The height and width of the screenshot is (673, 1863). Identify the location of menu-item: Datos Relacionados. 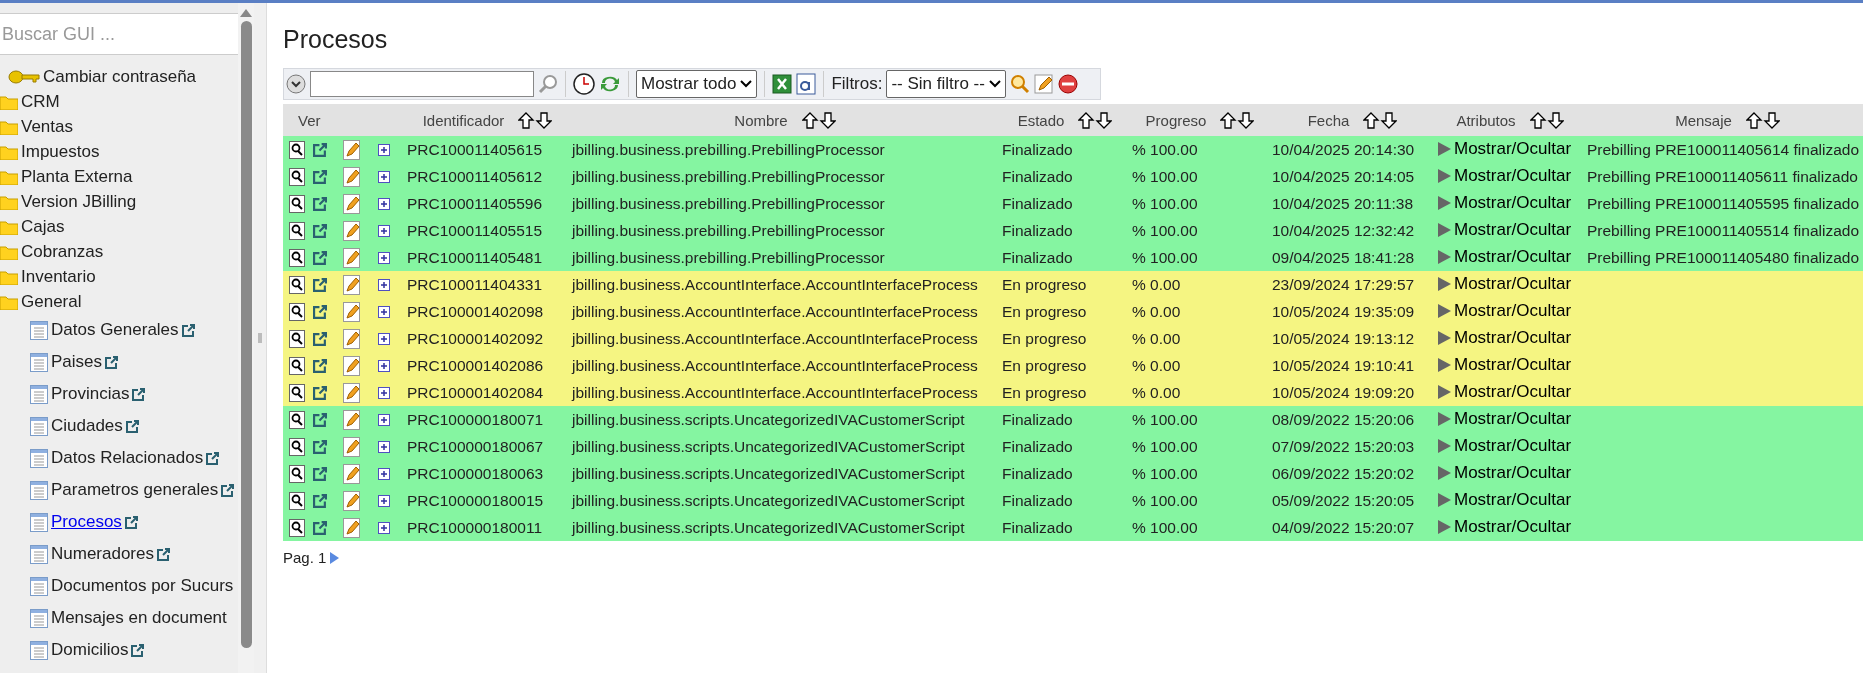
(127, 458).